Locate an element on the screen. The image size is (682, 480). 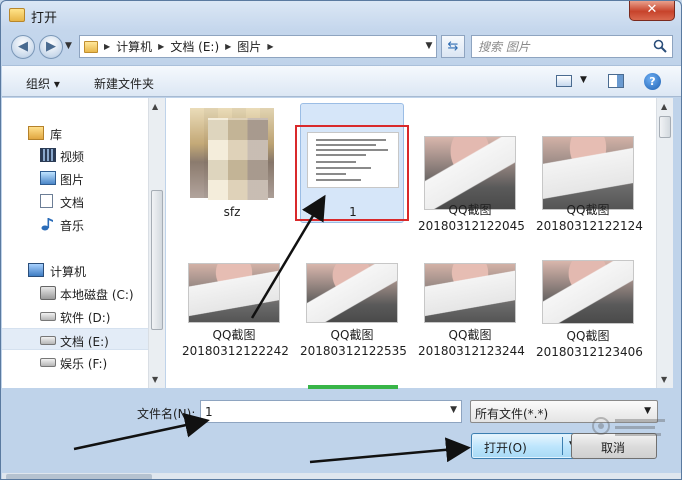
file-item-image: QQ截图 20180312122124 is located at coordinates (589, 194).